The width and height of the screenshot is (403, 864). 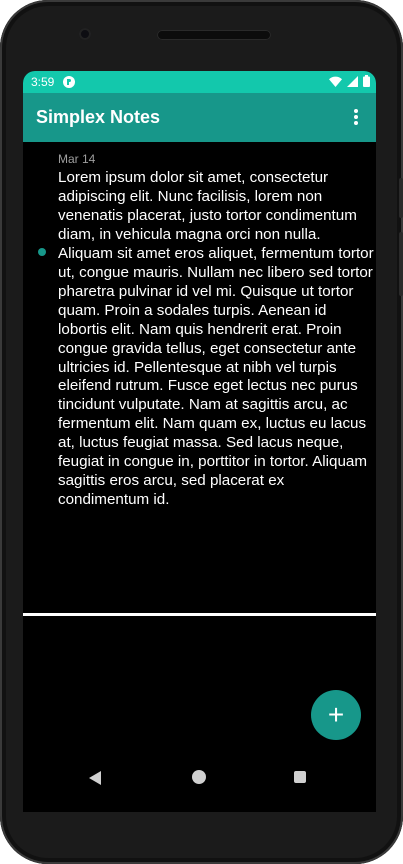 I want to click on battery-icon, so click(x=366, y=81).